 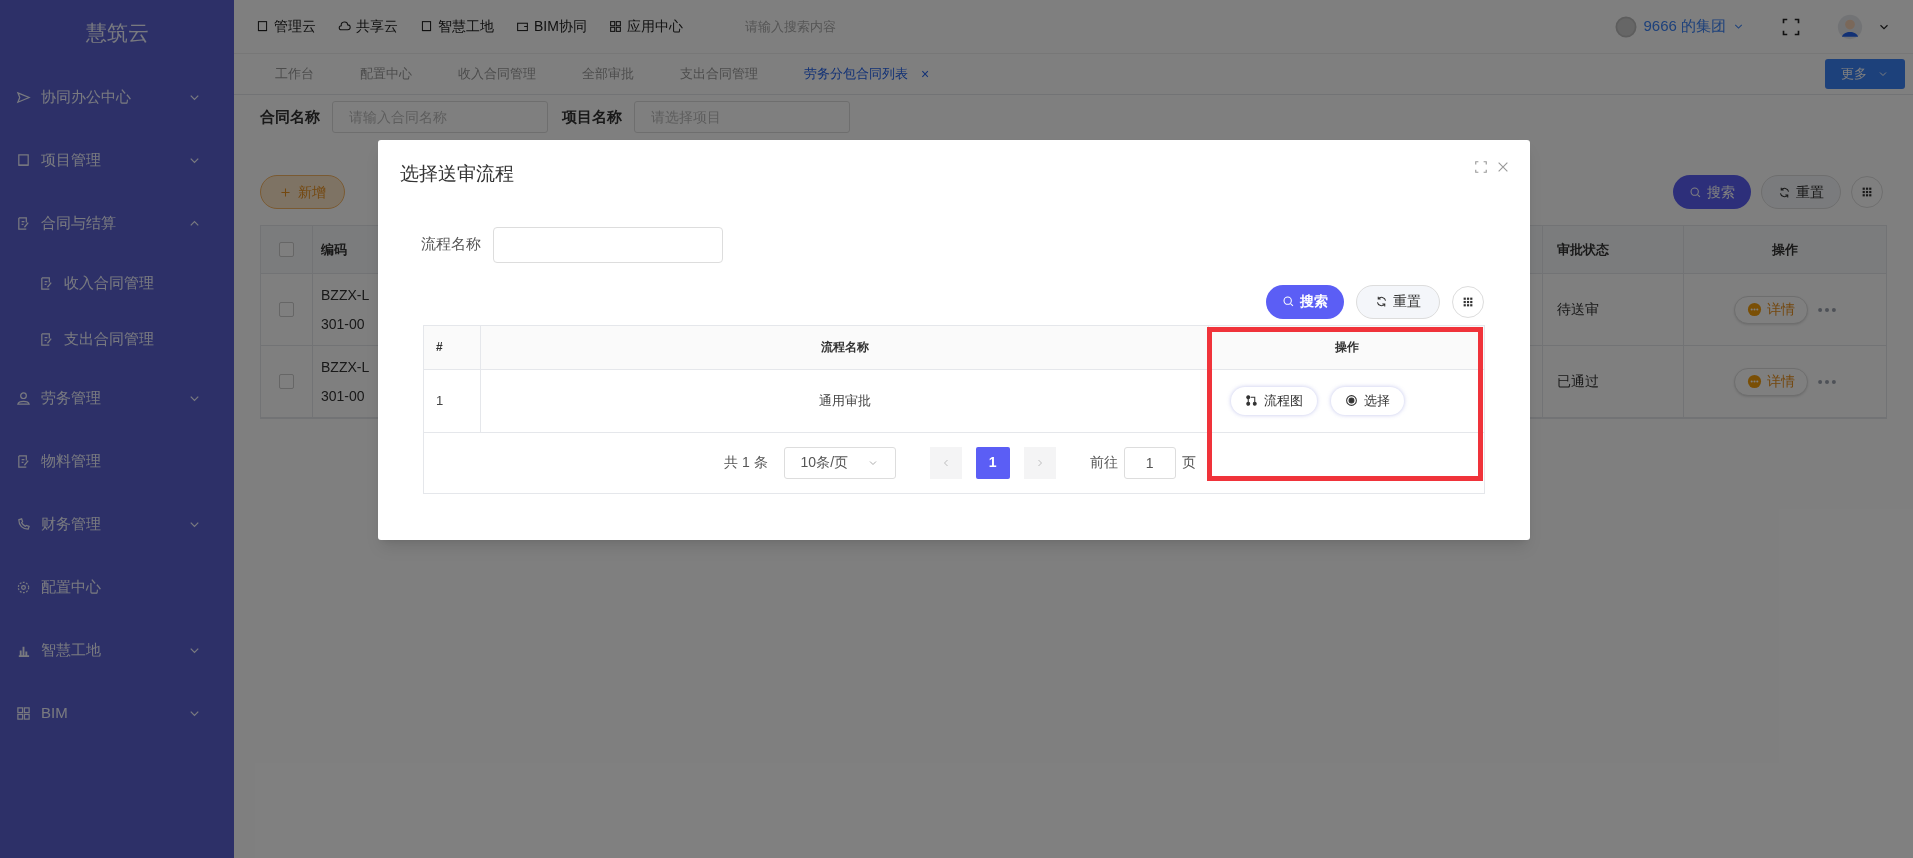 What do you see at coordinates (286, 26) in the screenshot?
I see `nav-link: 管理云` at bounding box center [286, 26].